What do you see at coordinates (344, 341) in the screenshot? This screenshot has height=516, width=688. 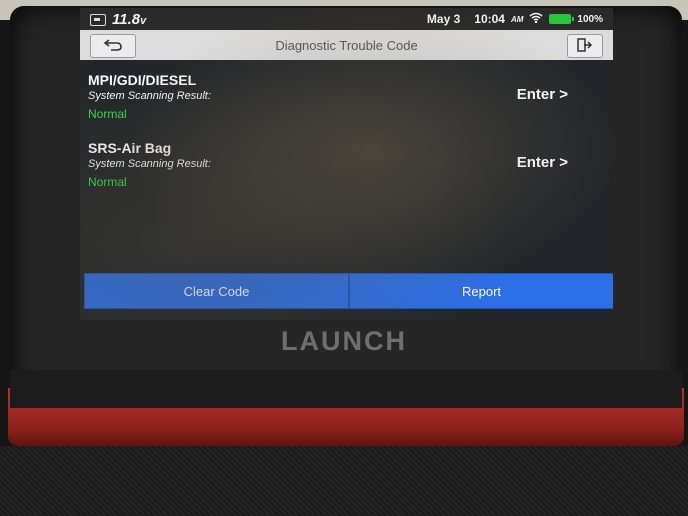 I see `brand-logo: LAUNCH` at bounding box center [344, 341].